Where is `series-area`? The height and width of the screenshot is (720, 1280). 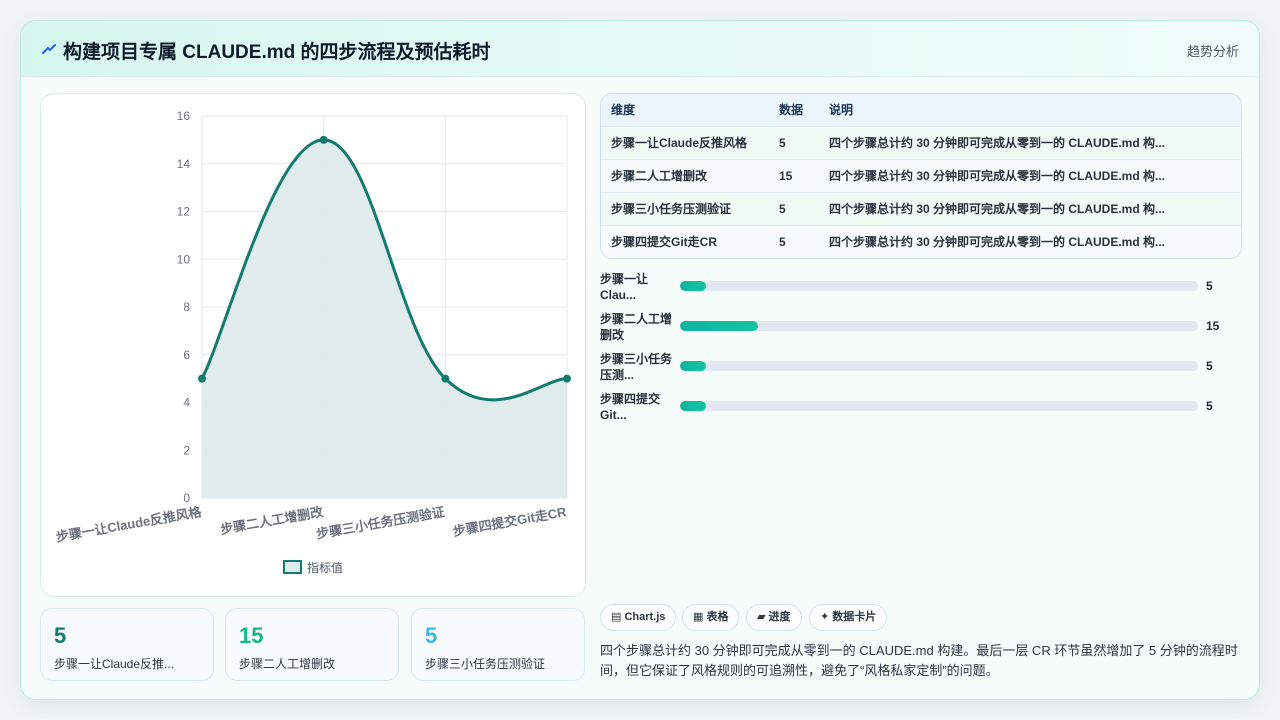
series-area is located at coordinates (384, 318).